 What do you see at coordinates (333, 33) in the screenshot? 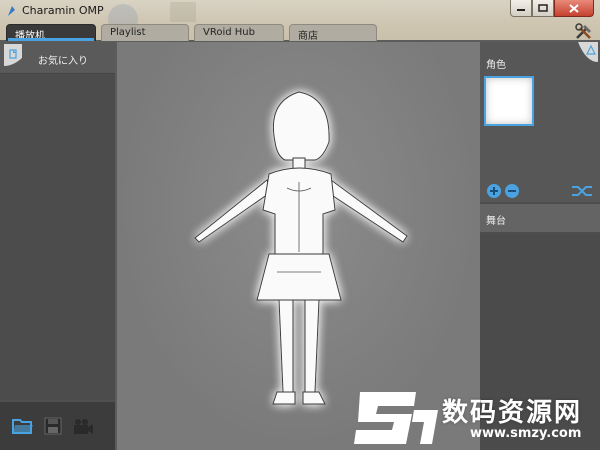
I see `tab-shop: 商店` at bounding box center [333, 33].